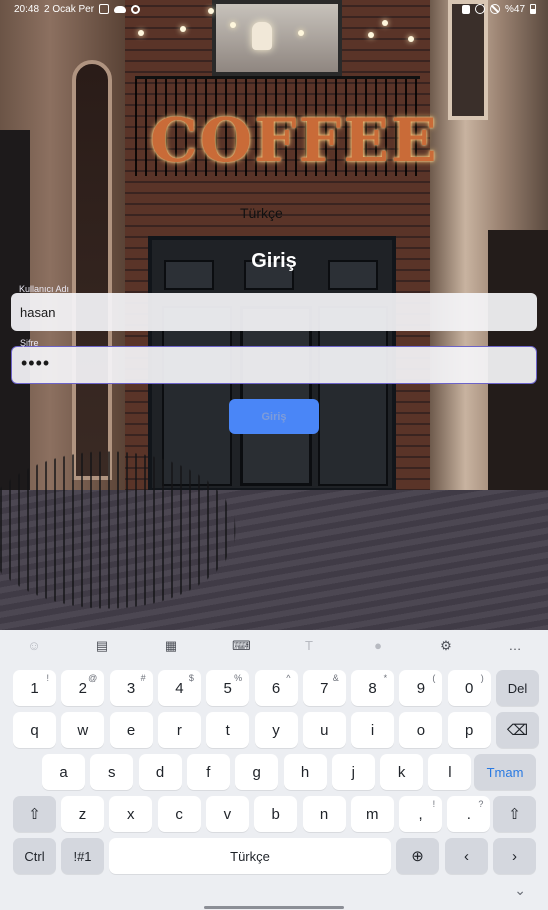 The width and height of the screenshot is (548, 910). What do you see at coordinates (274, 307) in the screenshot?
I see `username-field: Kullanıcı Adı hasan` at bounding box center [274, 307].